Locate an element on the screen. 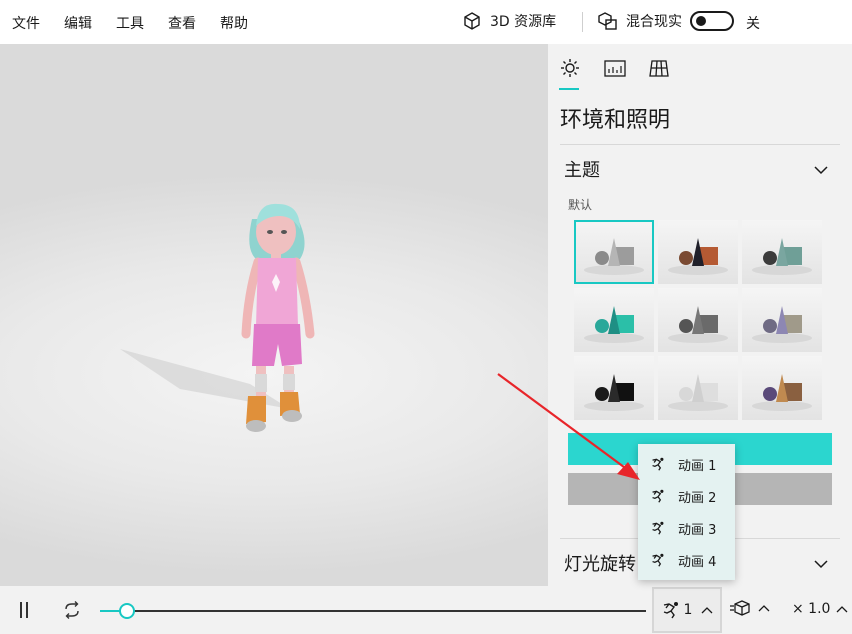 This screenshot has height=634, width=852. view-cube-button is located at coordinates (750, 608).